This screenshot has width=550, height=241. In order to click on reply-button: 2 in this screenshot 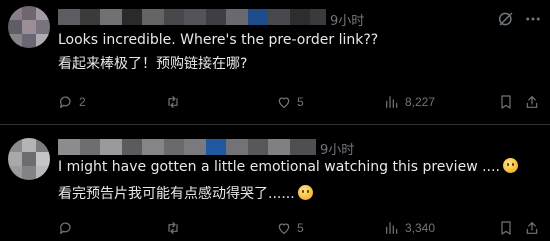, I will do `click(72, 102)`.